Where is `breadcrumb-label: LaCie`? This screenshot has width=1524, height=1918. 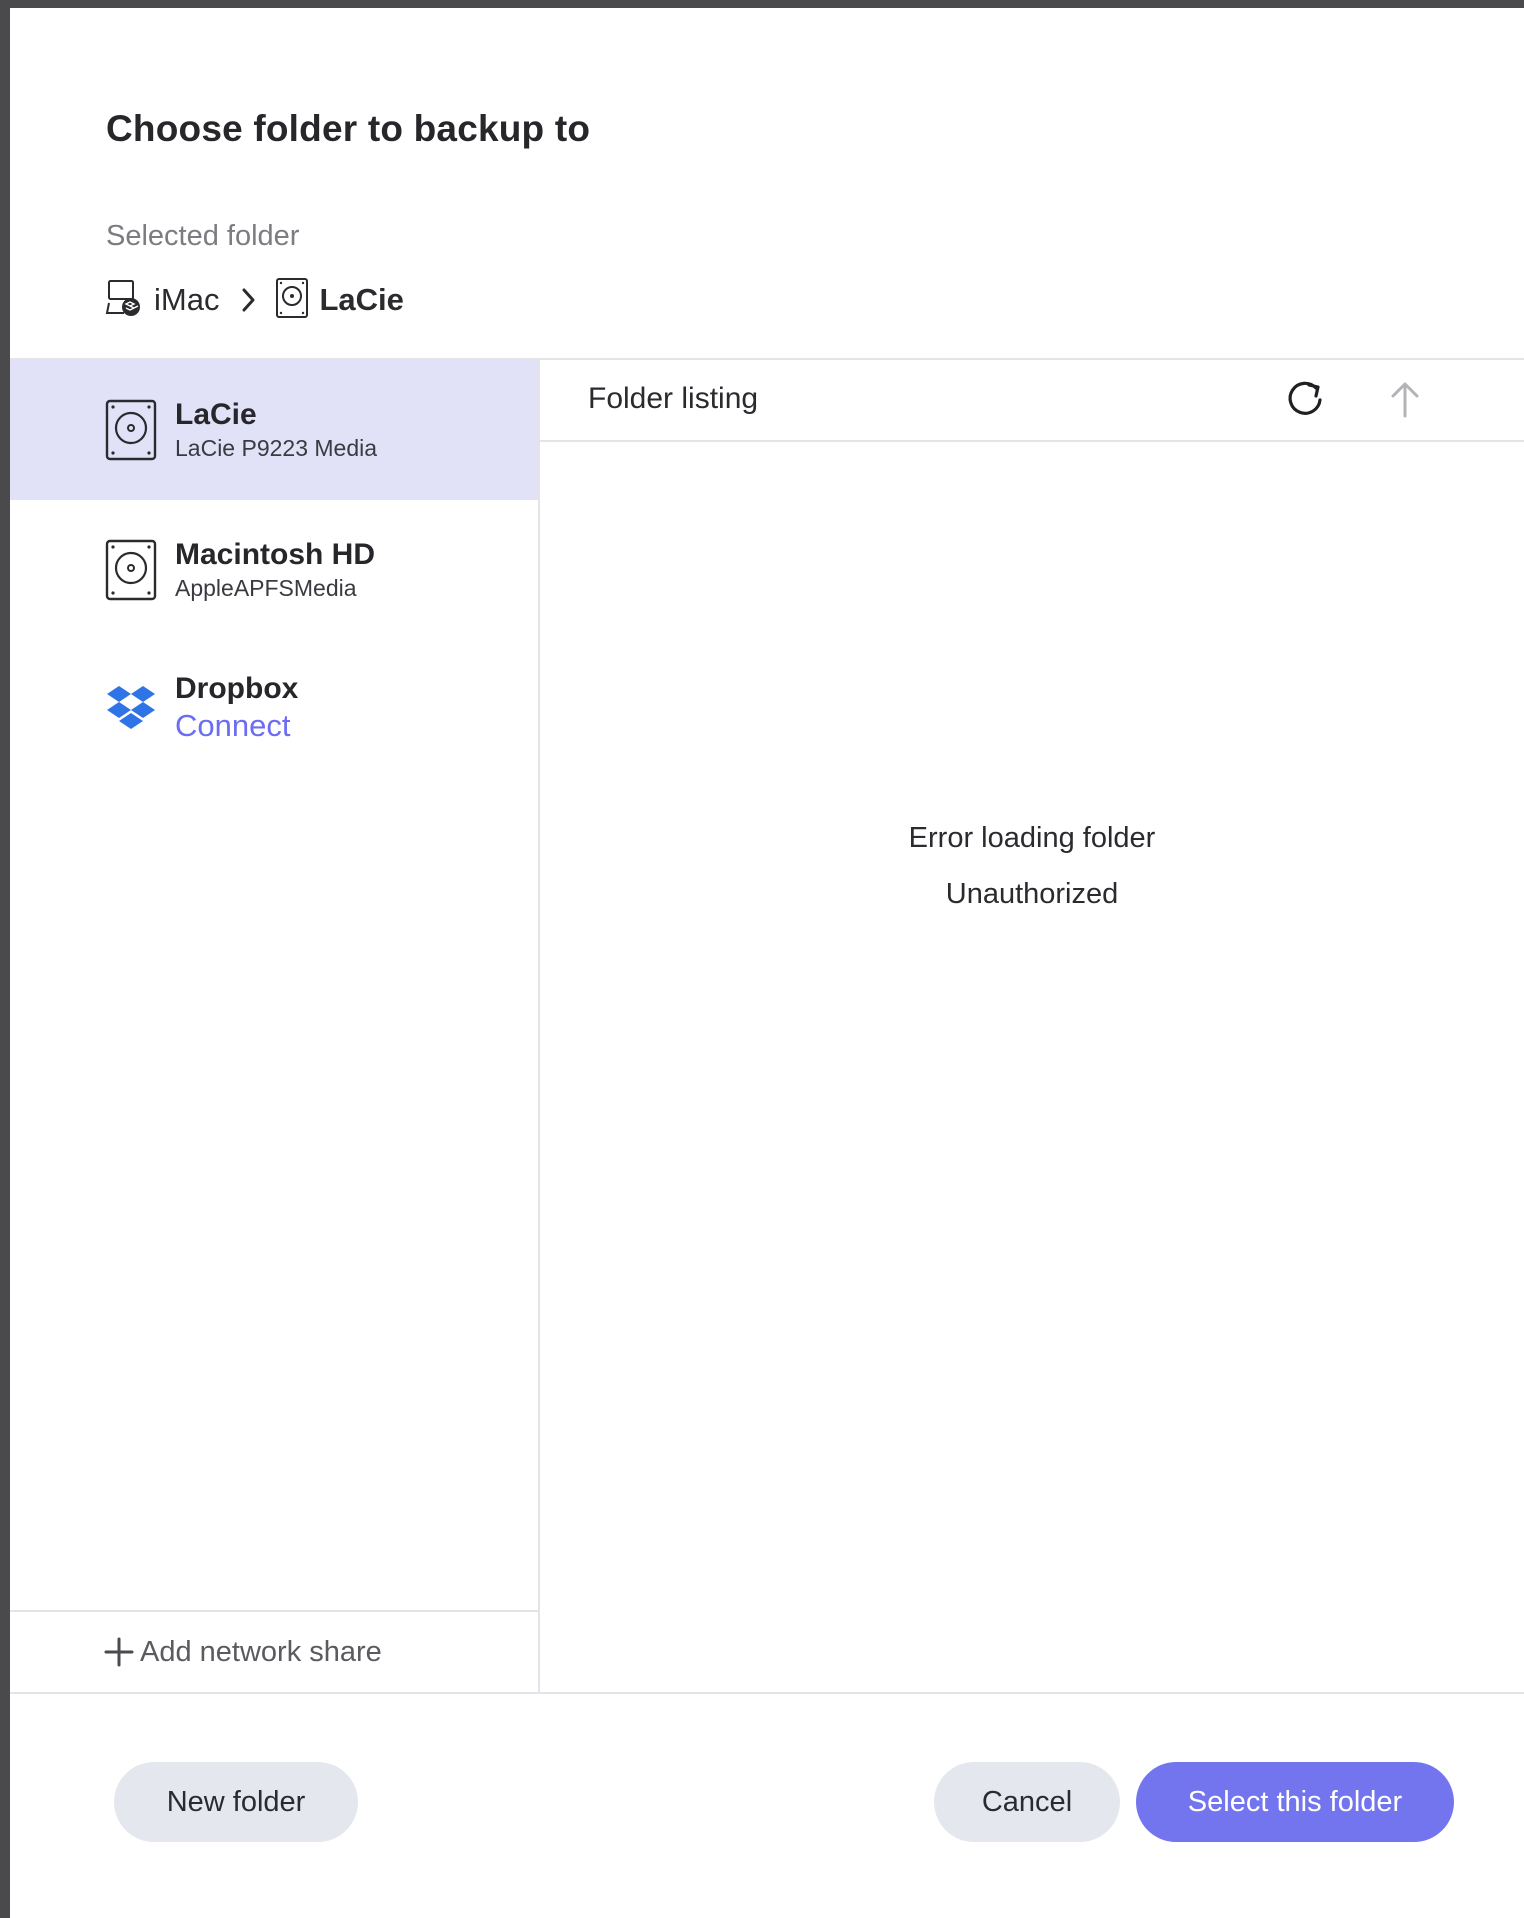
breadcrumb-label: LaCie is located at coordinates (361, 299).